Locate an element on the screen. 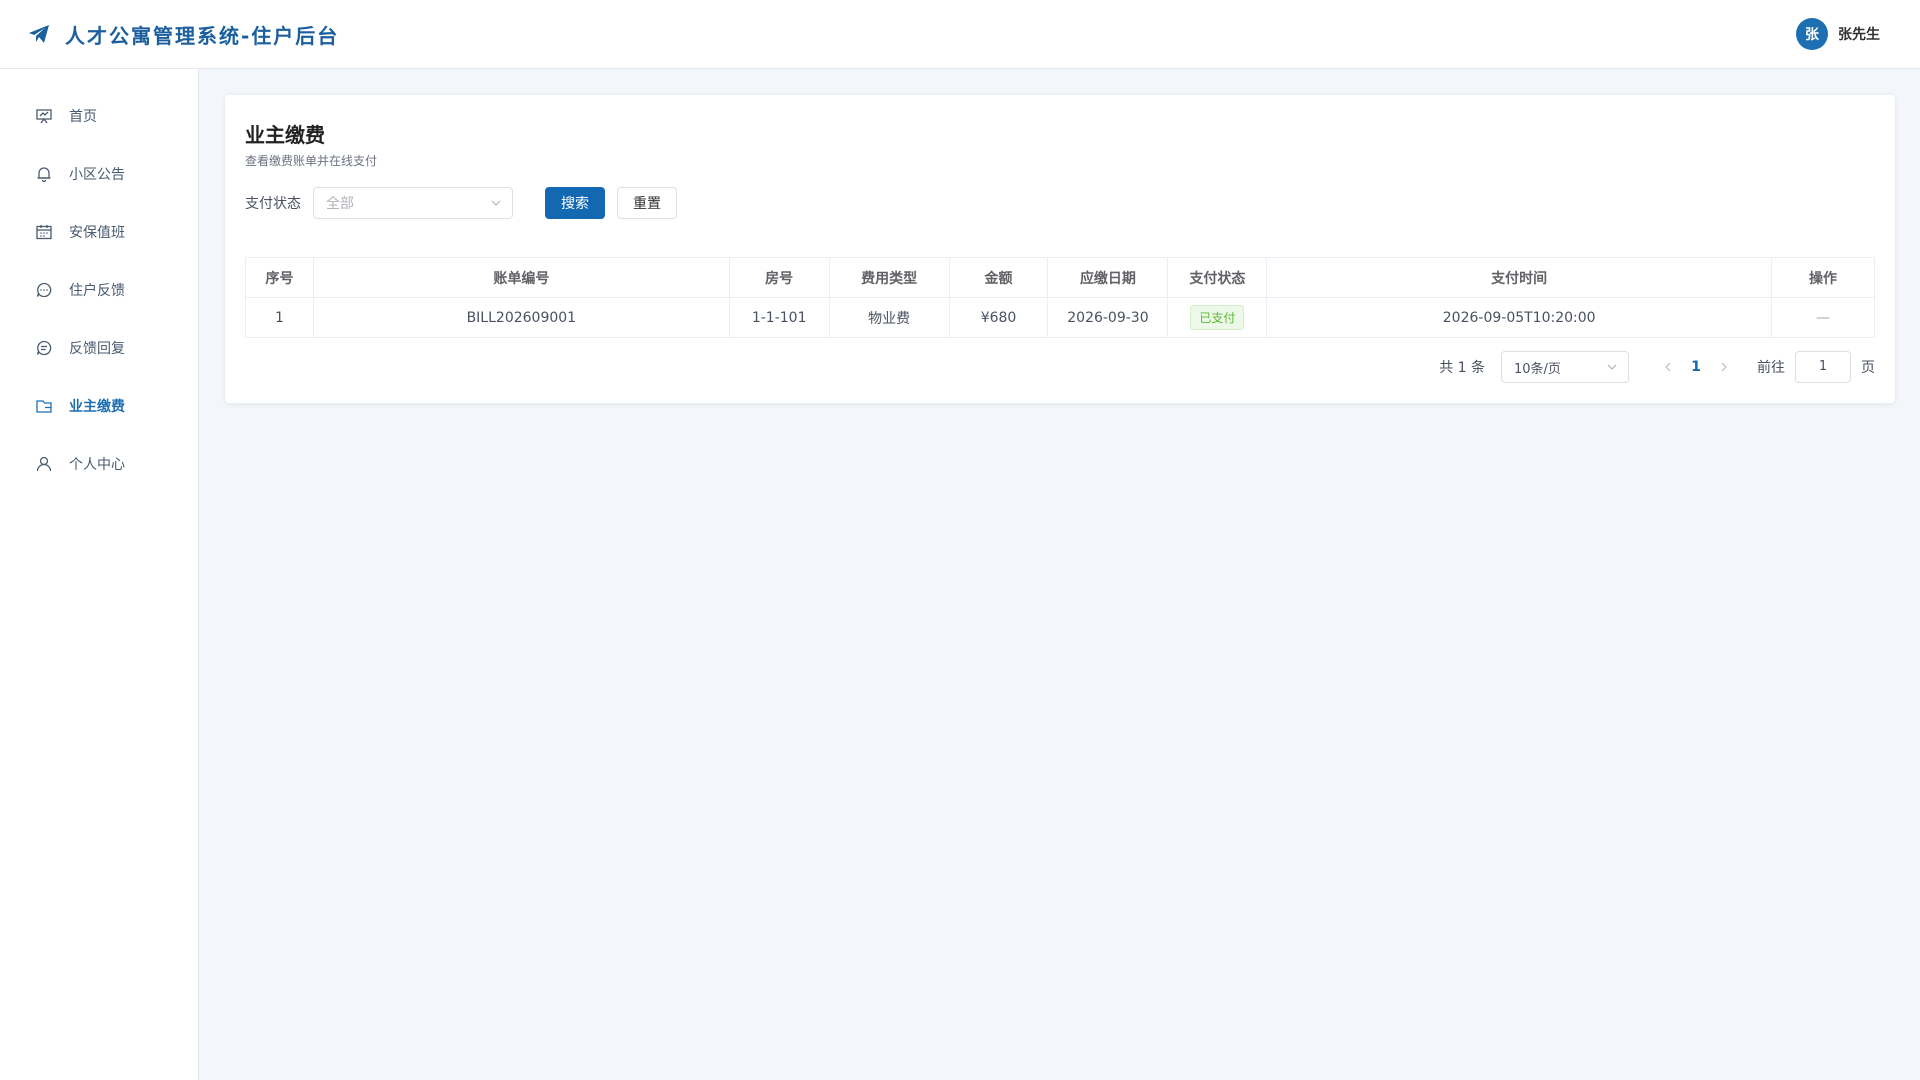 The image size is (1920, 1080). cell-index: 1 is located at coordinates (279, 317).